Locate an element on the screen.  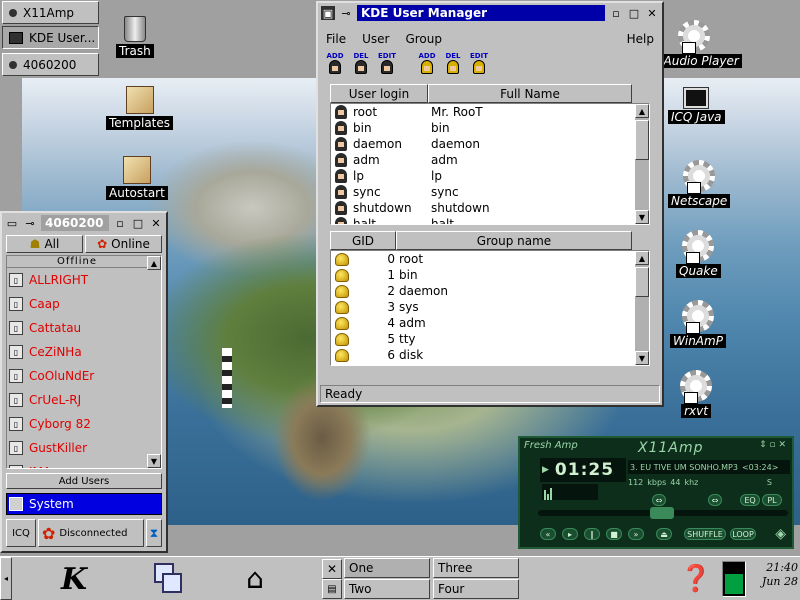
desktop-icon-icq-java: ICQ Java is located at coordinates (696, 105).